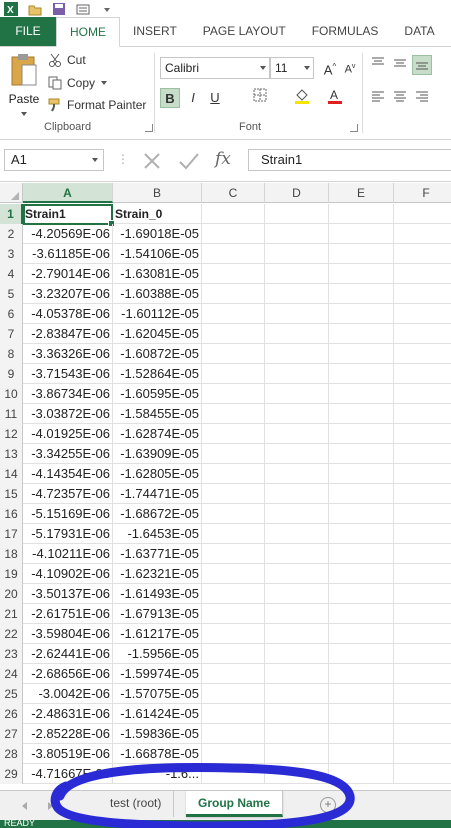  I want to click on cell-a: -4.01925E-06, so click(68, 434).